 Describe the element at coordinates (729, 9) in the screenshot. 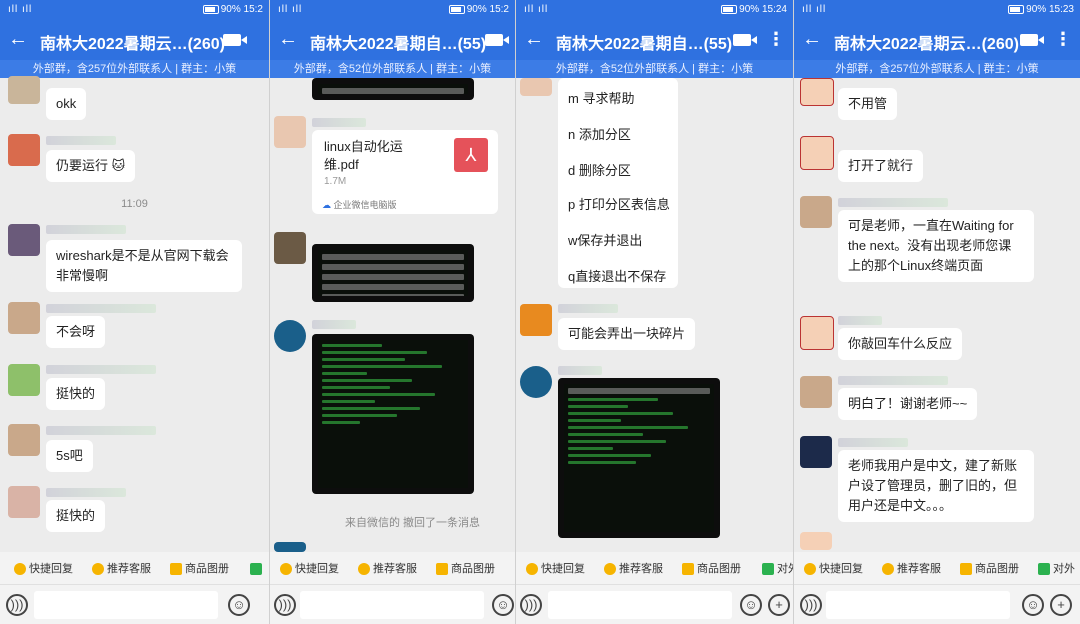

I see `battery-icon` at that location.